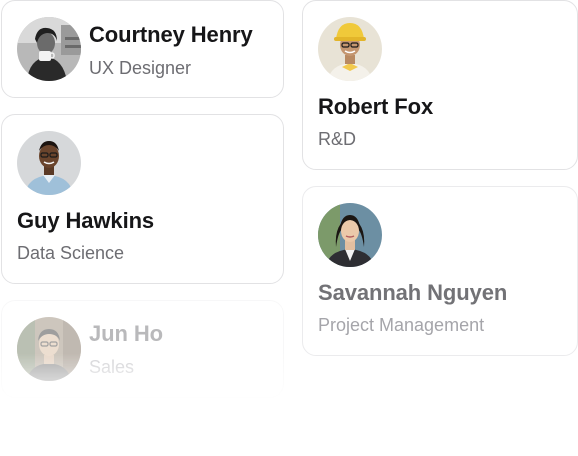 This screenshot has height=456, width=578. Describe the element at coordinates (171, 34) in the screenshot. I see `person-name: Courtney Henry` at that location.